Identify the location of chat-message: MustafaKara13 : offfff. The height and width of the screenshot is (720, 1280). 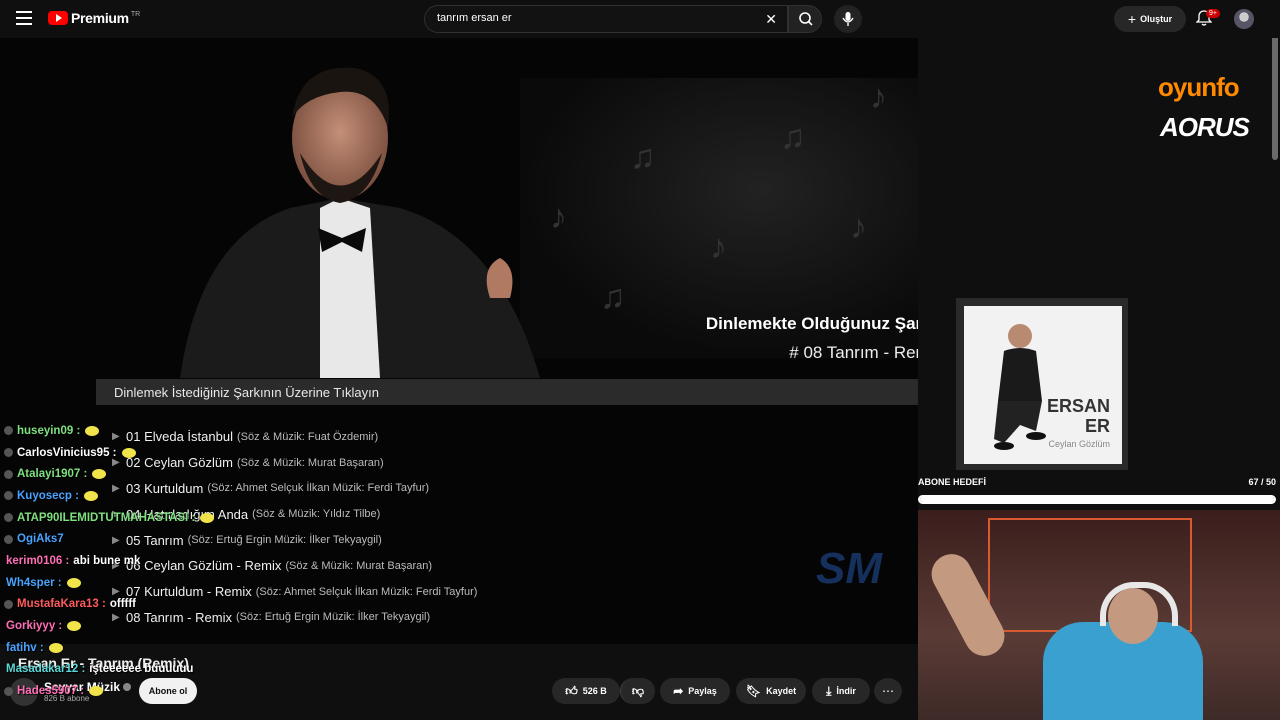
(120, 605).